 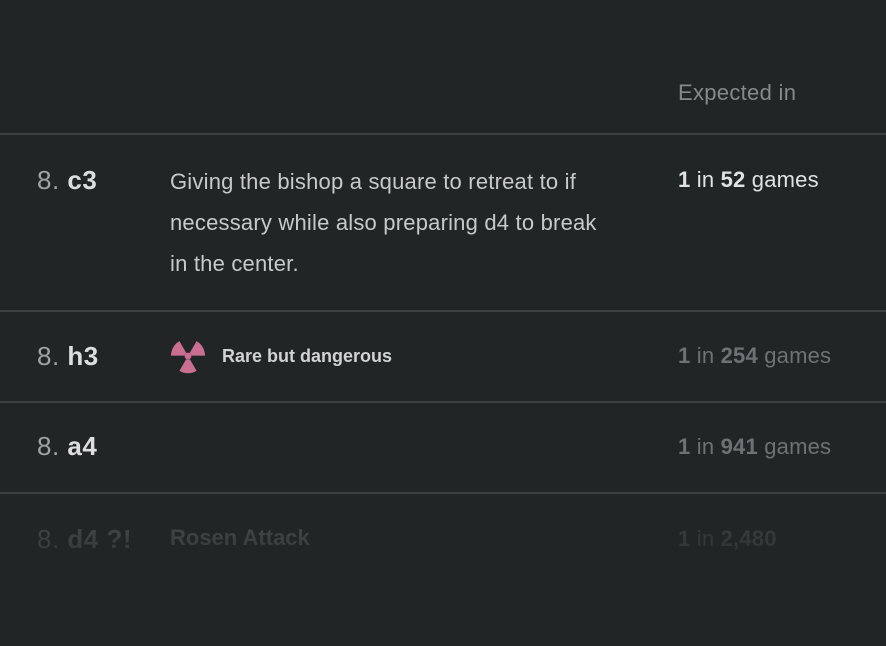 I want to click on move-notation: 8. c3, so click(x=67, y=180).